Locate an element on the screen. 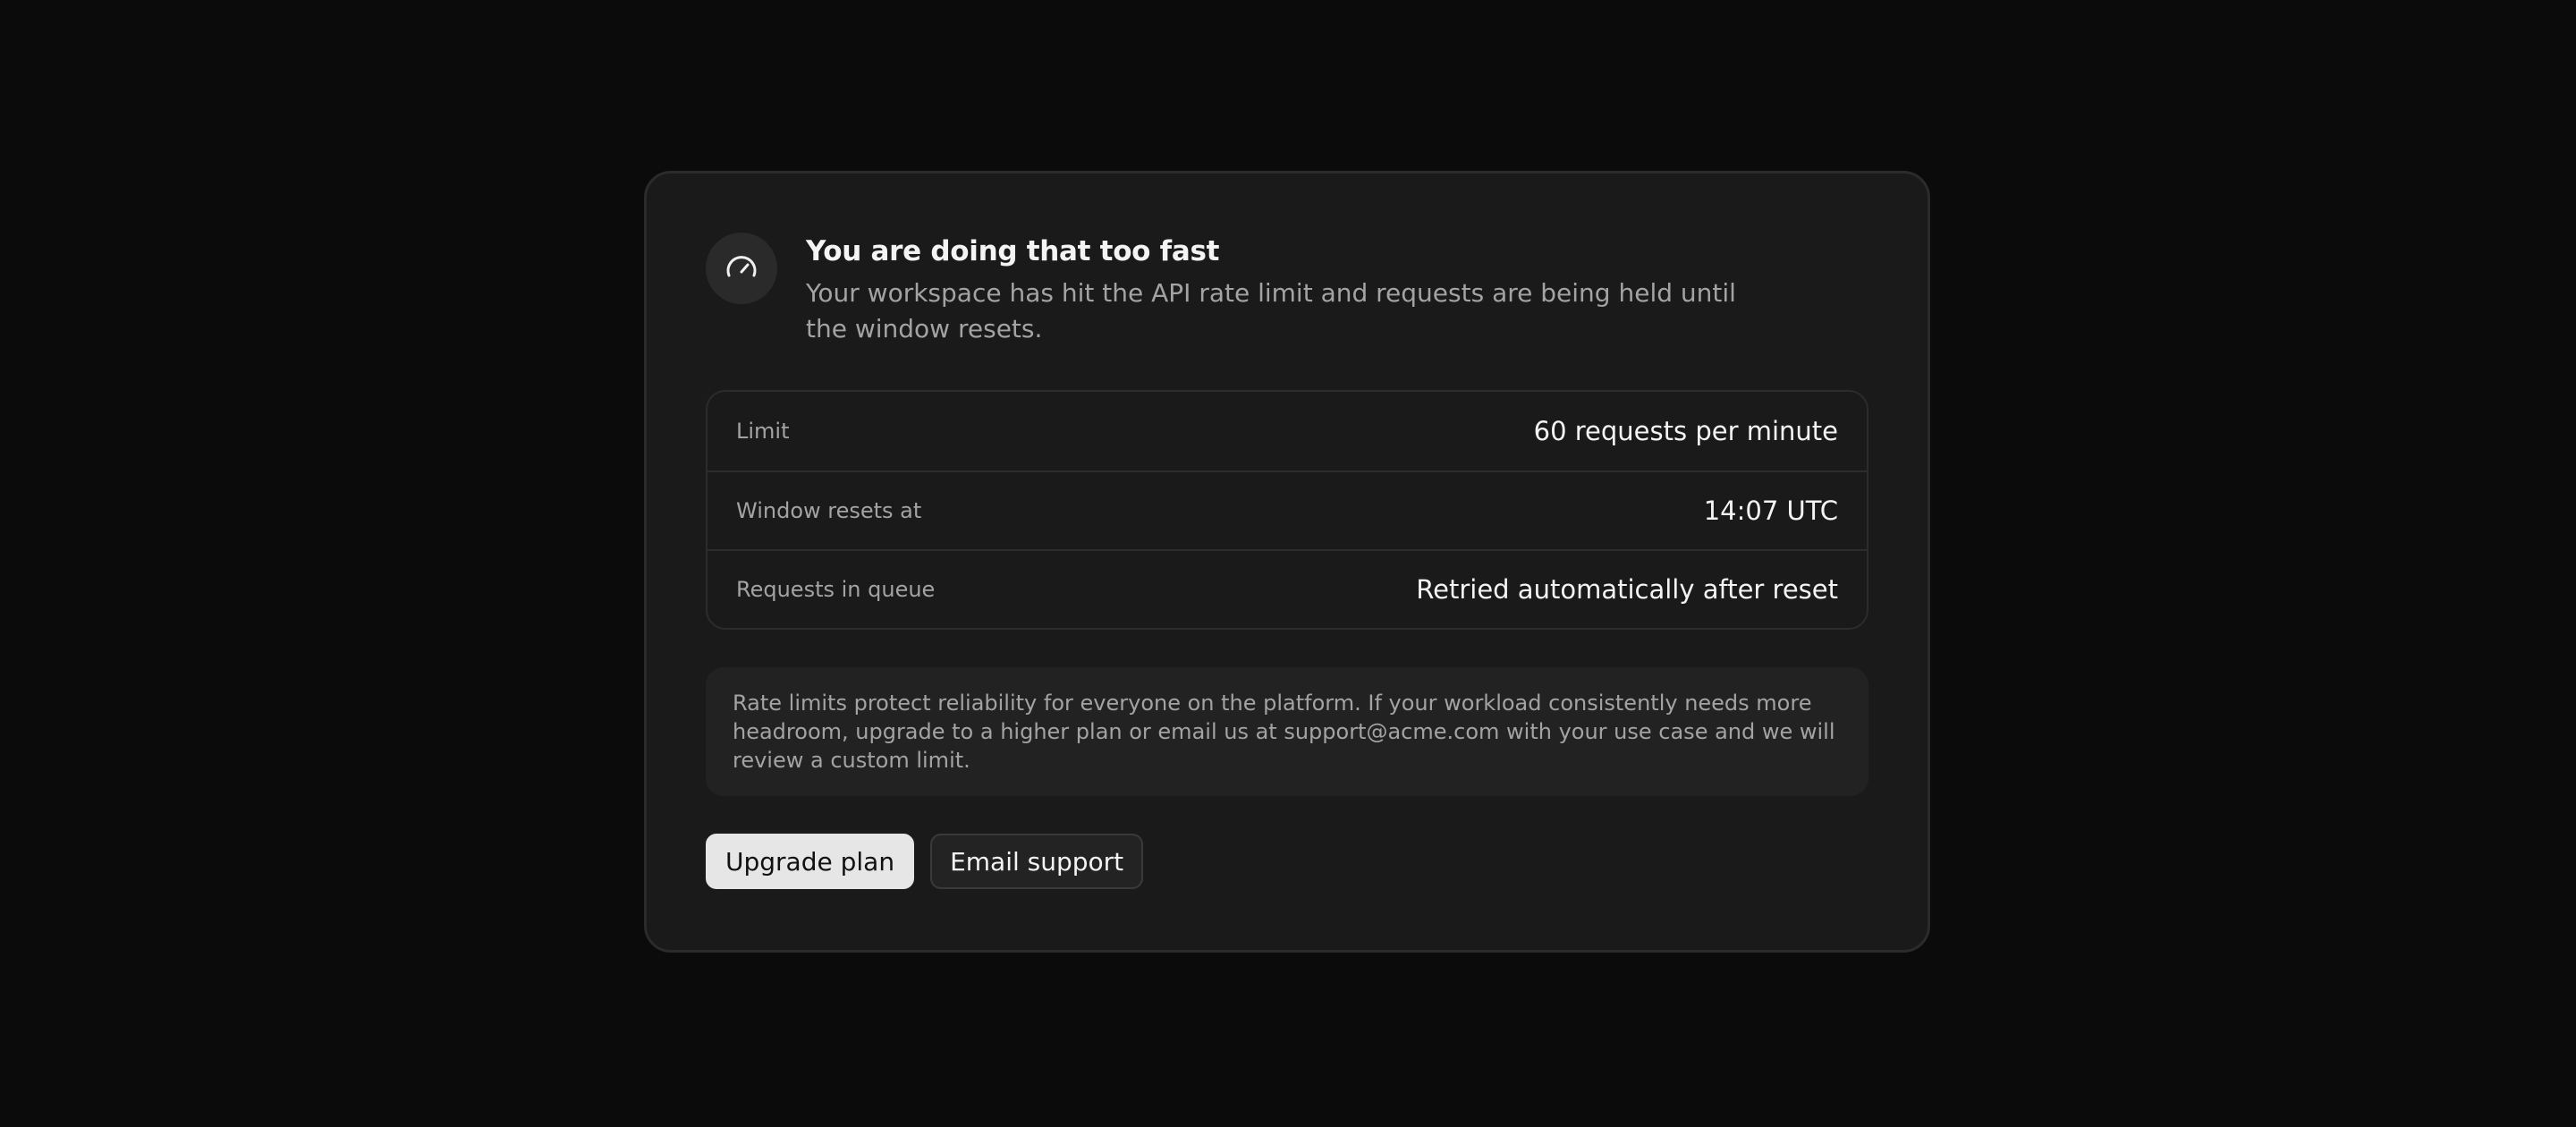 This screenshot has width=2576, height=1127. detail-row-window-reset: Window resets at 14:07 UTC is located at coordinates (1287, 509).